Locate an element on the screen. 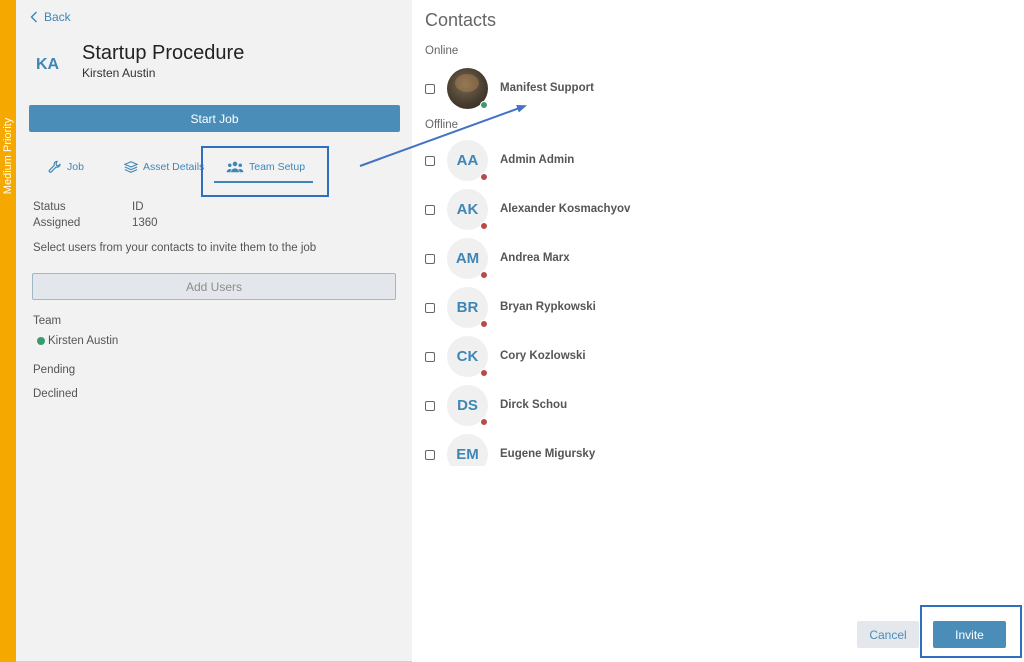  tab-team-setup: Team Setup is located at coordinates (265, 167).